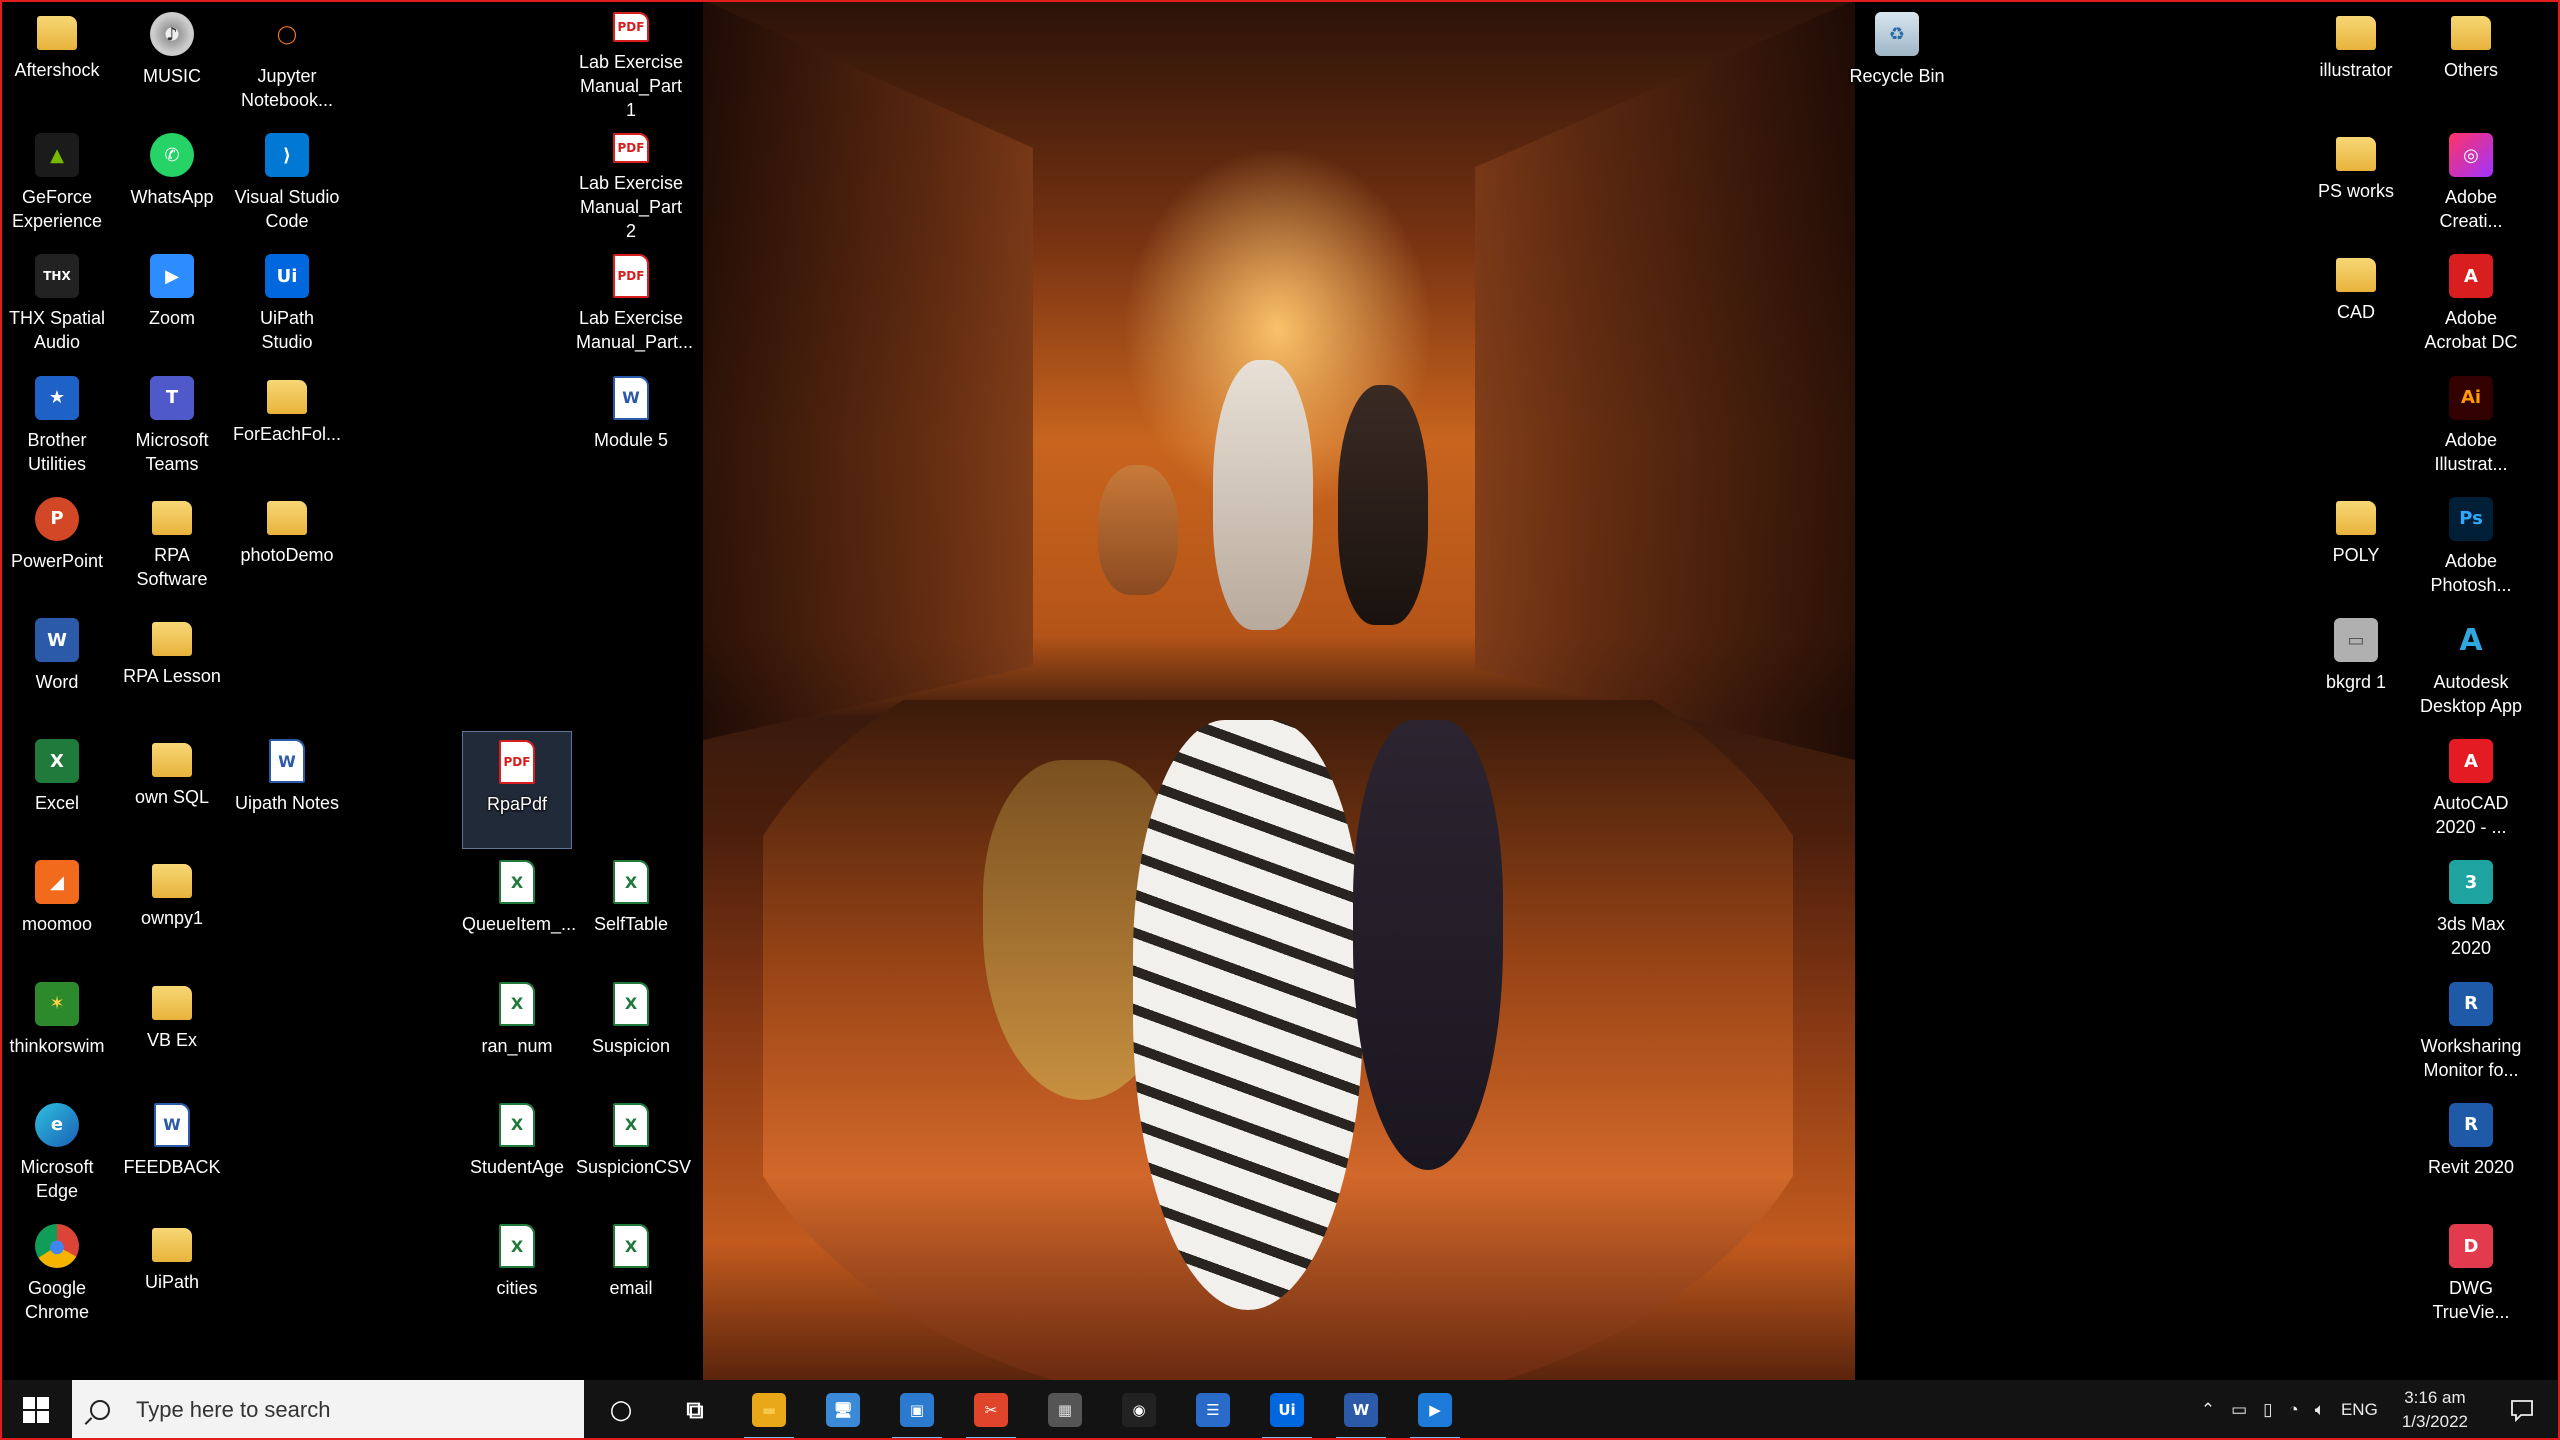 This screenshot has width=2560, height=1440. Describe the element at coordinates (634, 1166) in the screenshot. I see `desktop-icon-label: SuspicionCSV` at that location.